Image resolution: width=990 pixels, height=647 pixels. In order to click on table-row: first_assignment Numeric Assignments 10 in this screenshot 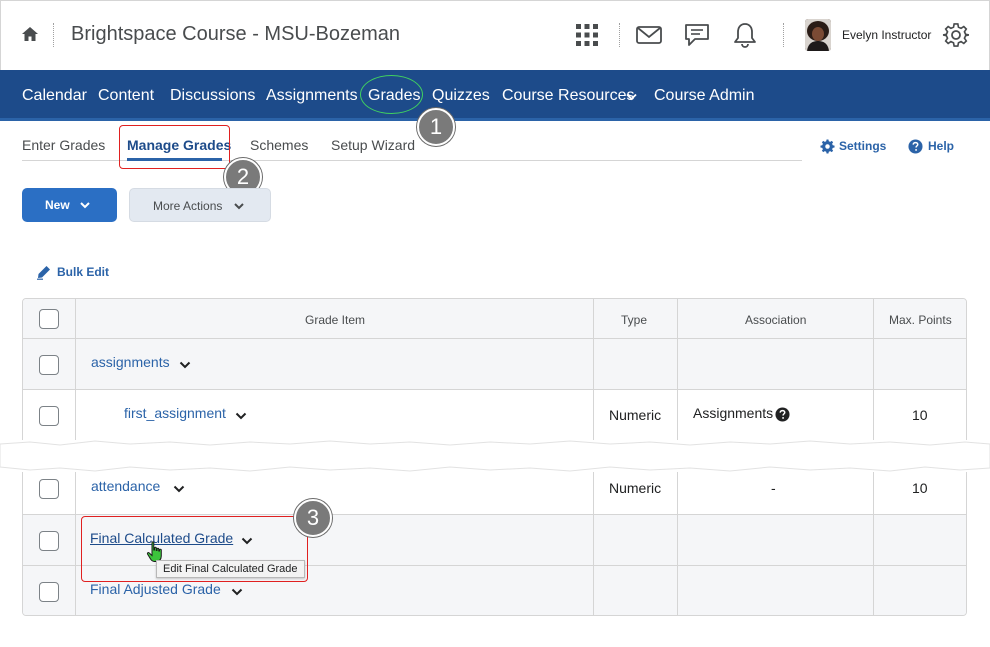, I will do `click(494, 416)`.